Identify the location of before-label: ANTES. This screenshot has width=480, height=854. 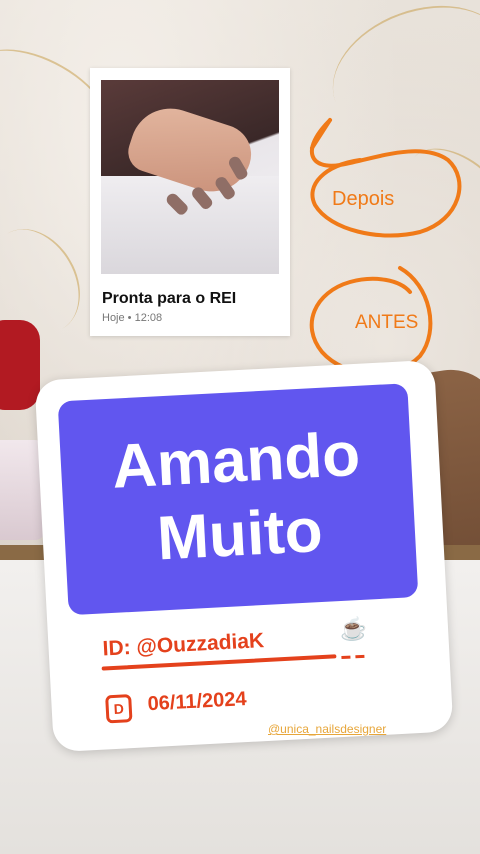
(387, 322).